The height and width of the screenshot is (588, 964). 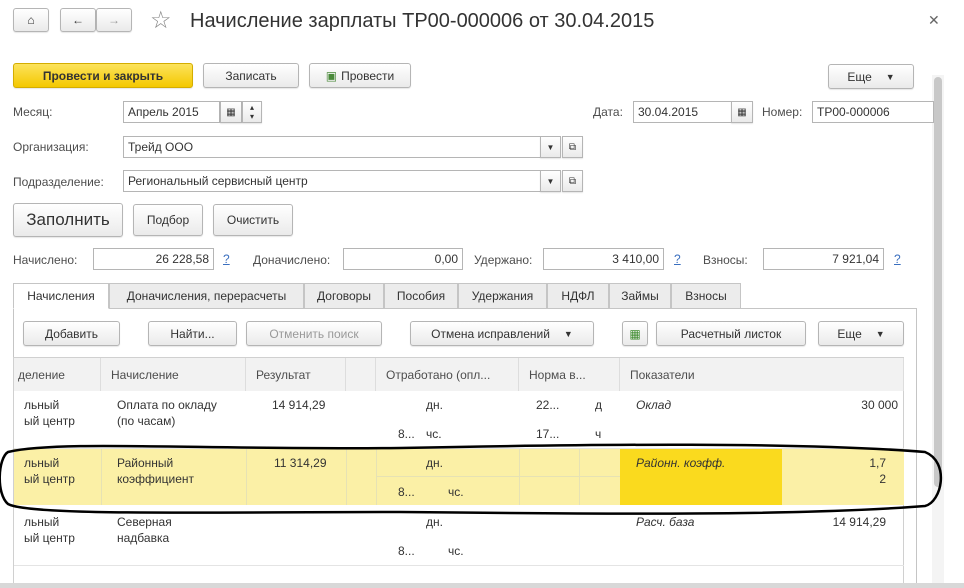 What do you see at coordinates (252, 112) in the screenshot?
I see `month-stepper: ▴ ▾` at bounding box center [252, 112].